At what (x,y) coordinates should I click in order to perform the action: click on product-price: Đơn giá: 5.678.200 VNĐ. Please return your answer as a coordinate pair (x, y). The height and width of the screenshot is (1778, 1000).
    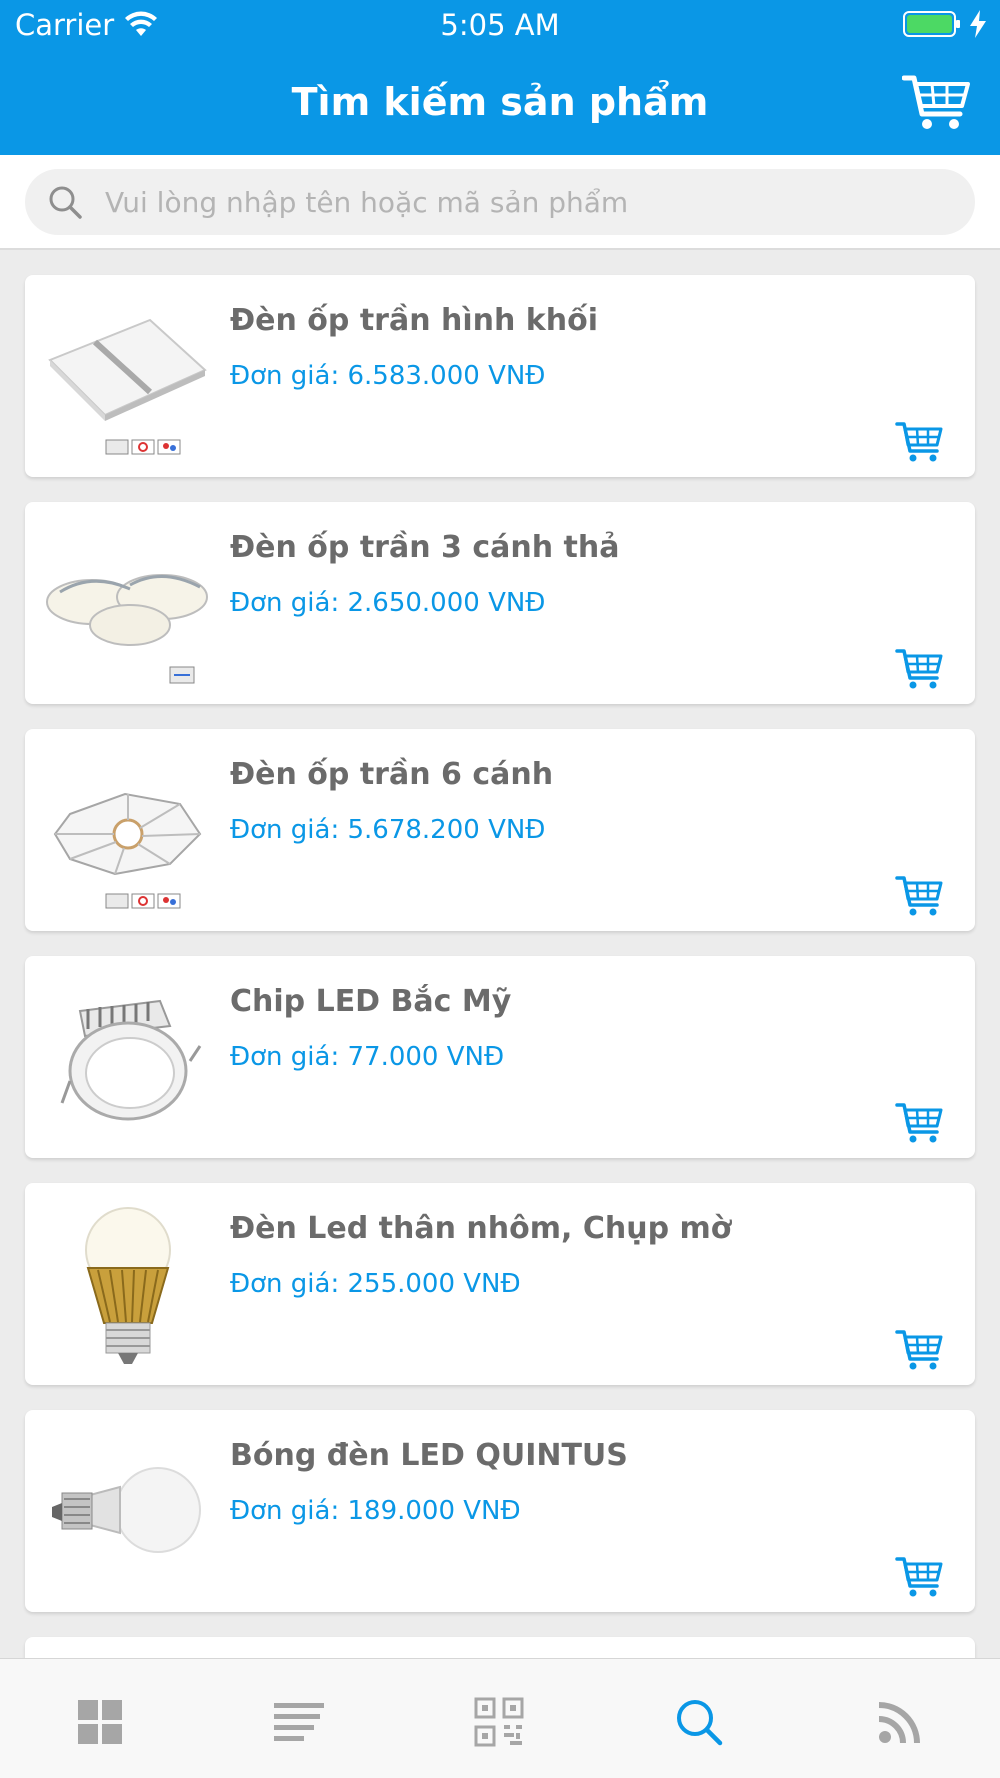
    Looking at the image, I should click on (388, 830).